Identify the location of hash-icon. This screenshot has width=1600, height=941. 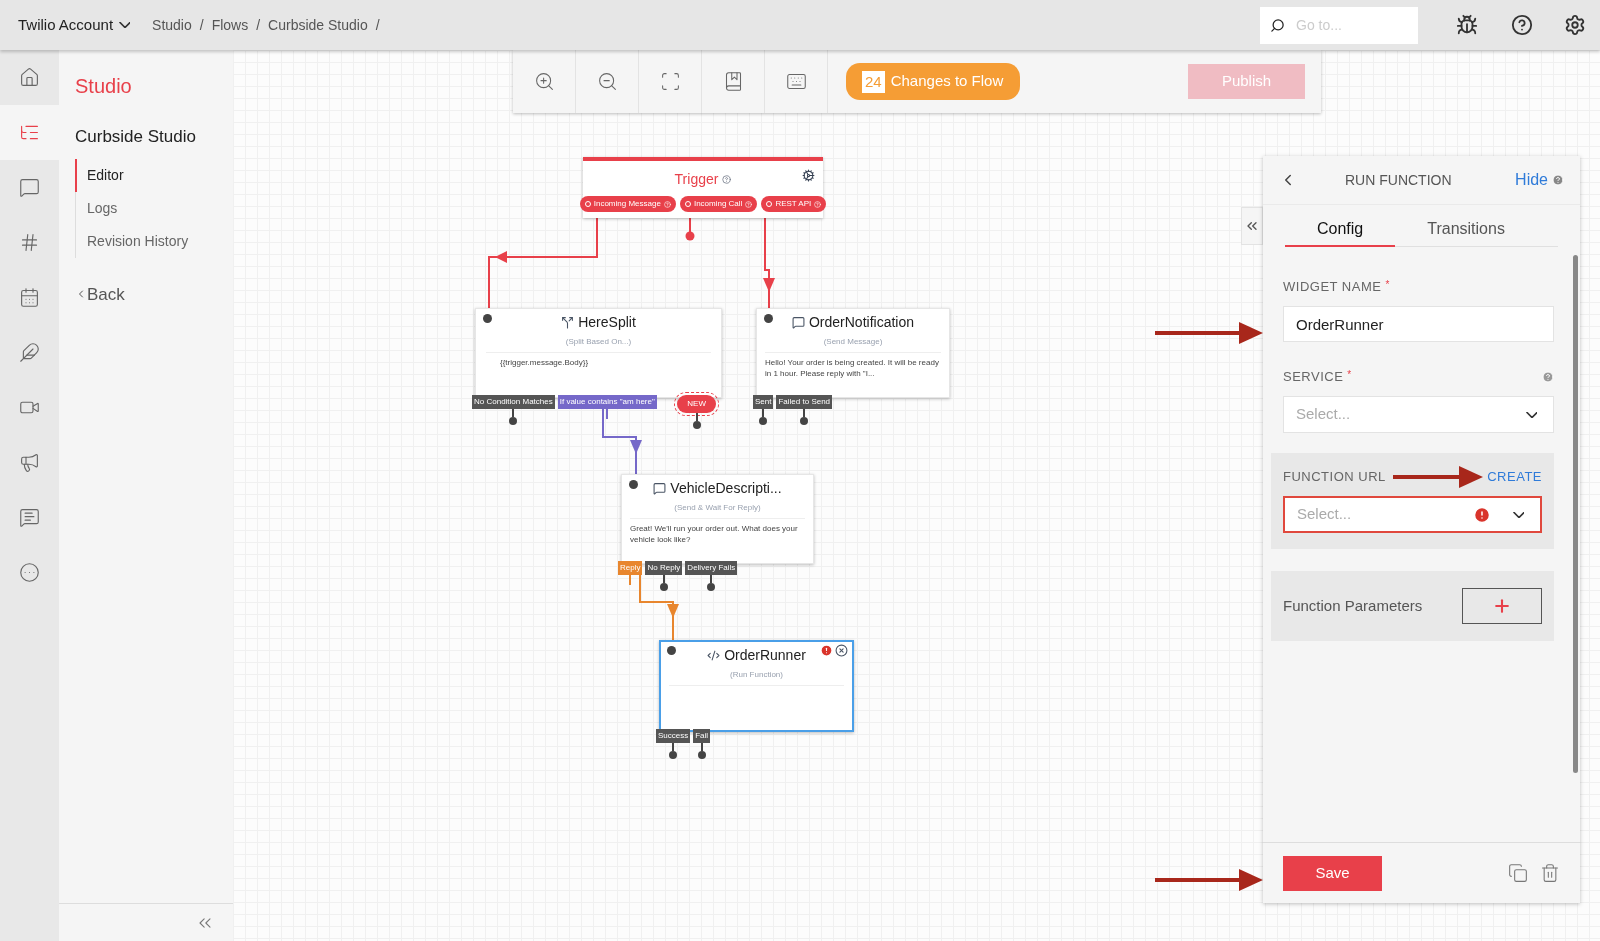
(29, 242).